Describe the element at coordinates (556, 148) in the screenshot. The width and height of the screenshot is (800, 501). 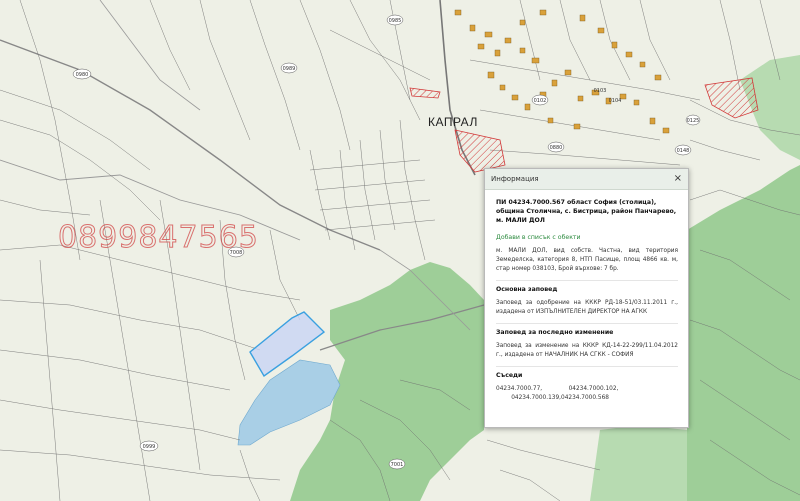
I see `parcel-number: 0880` at that location.